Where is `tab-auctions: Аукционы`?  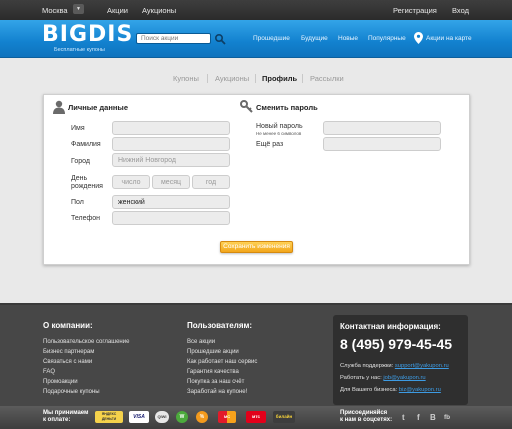
tab-auctions: Аукционы is located at coordinates (232, 78).